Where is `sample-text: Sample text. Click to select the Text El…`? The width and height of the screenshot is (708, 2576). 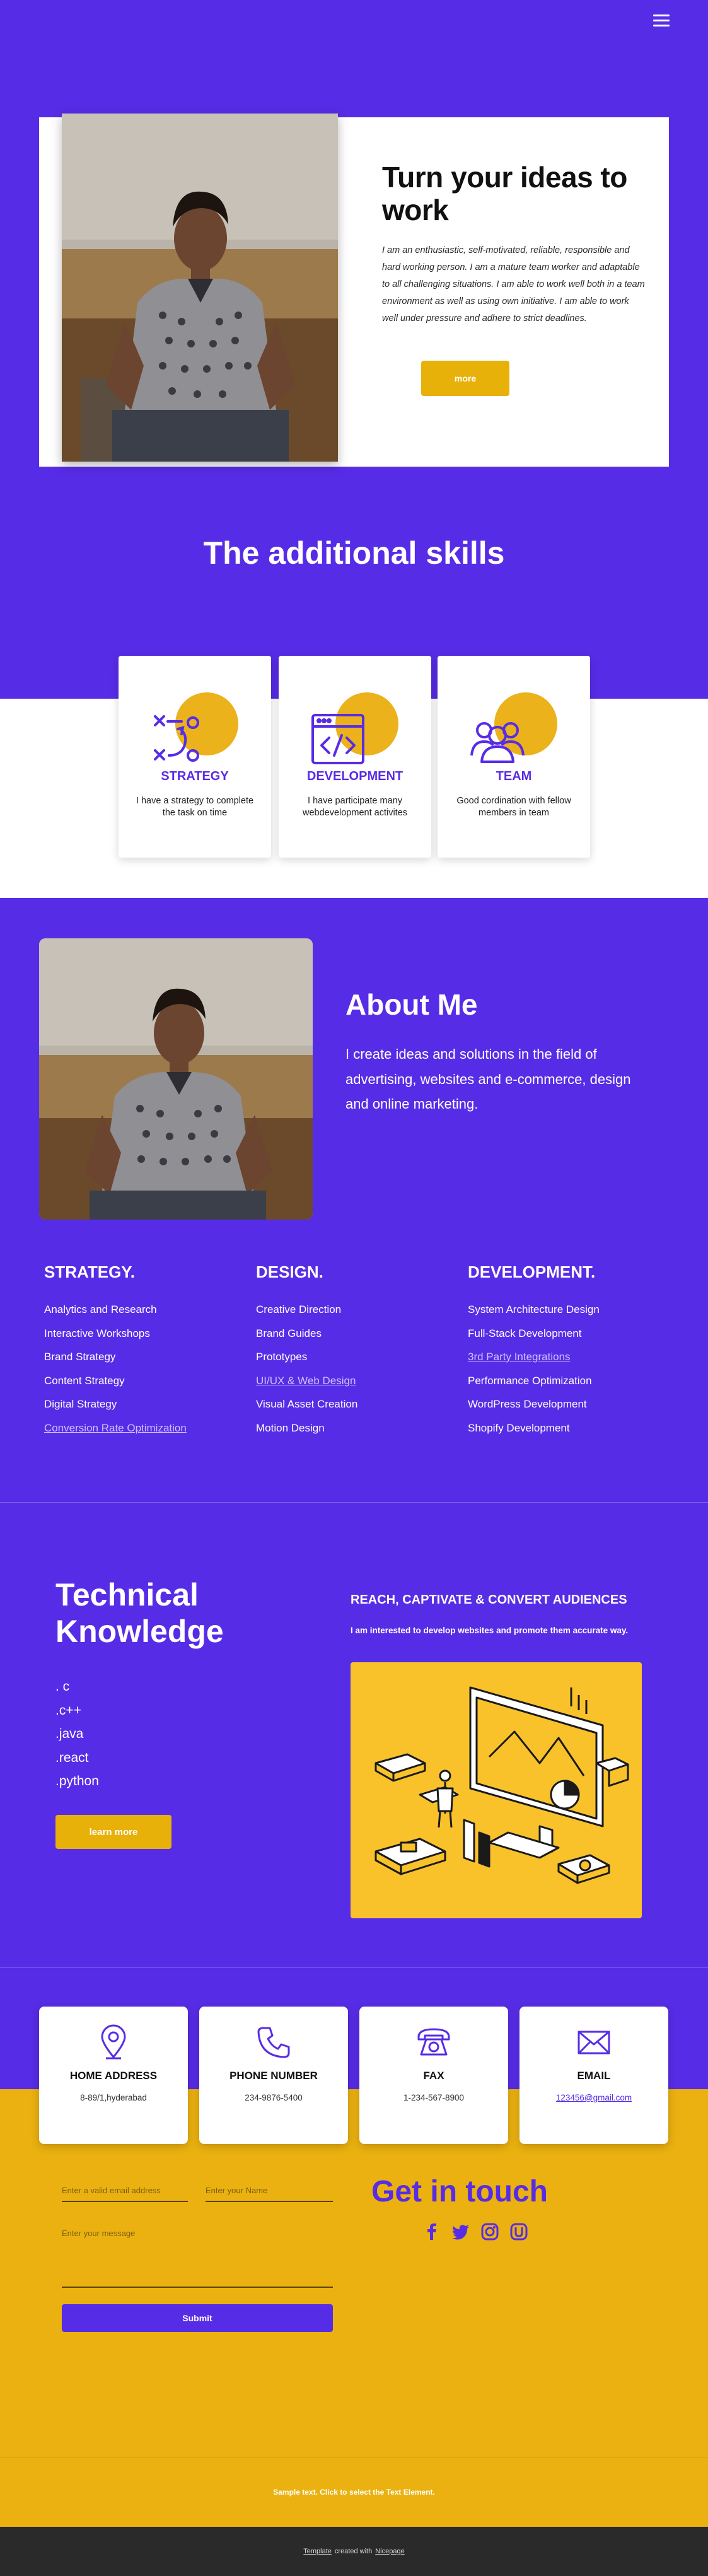 sample-text: Sample text. Click to select the Text El… is located at coordinates (354, 2493).